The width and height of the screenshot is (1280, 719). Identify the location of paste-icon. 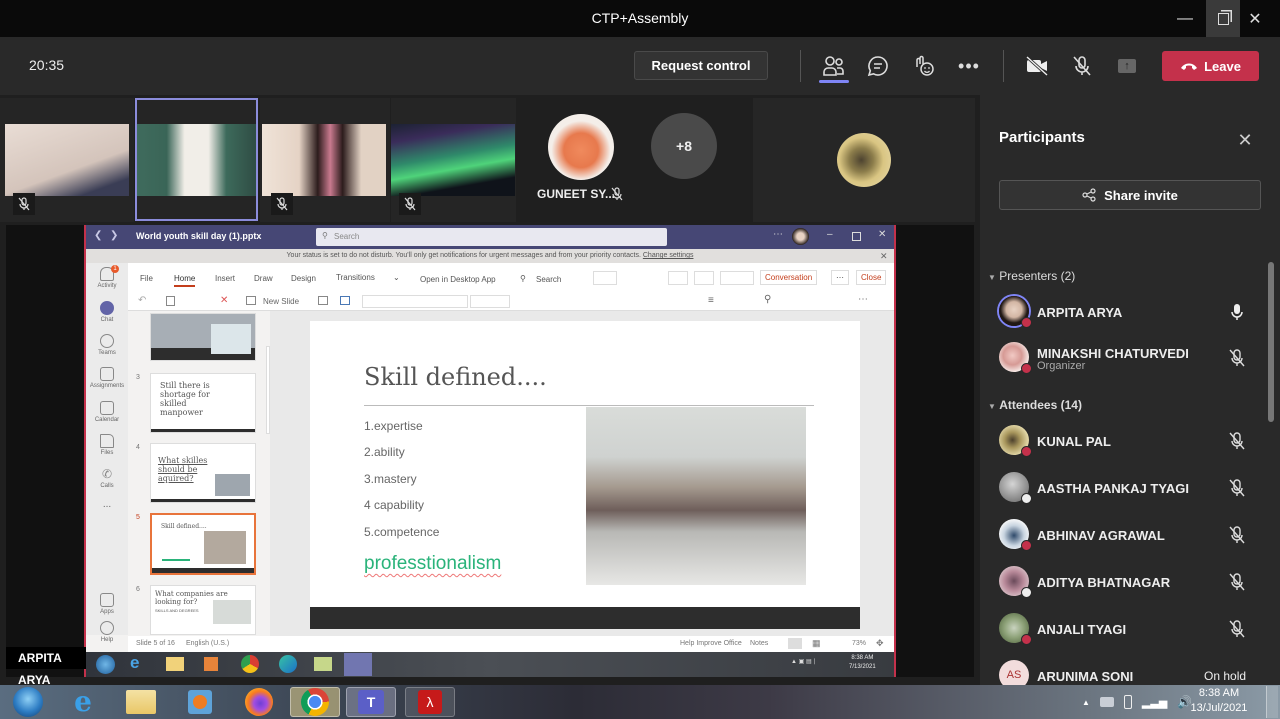
(170, 301).